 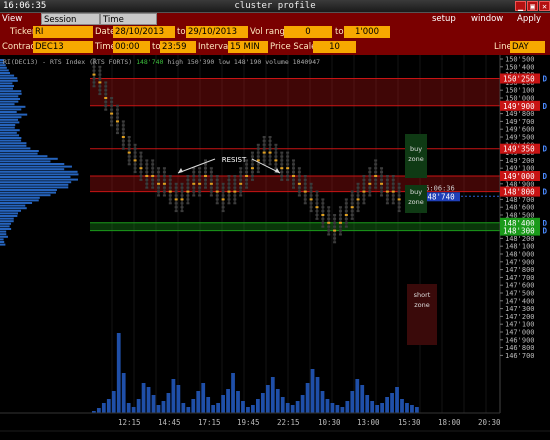 What do you see at coordinates (520, 247) in the screenshot?
I see `price-tick-label: 148'100` at bounding box center [520, 247].